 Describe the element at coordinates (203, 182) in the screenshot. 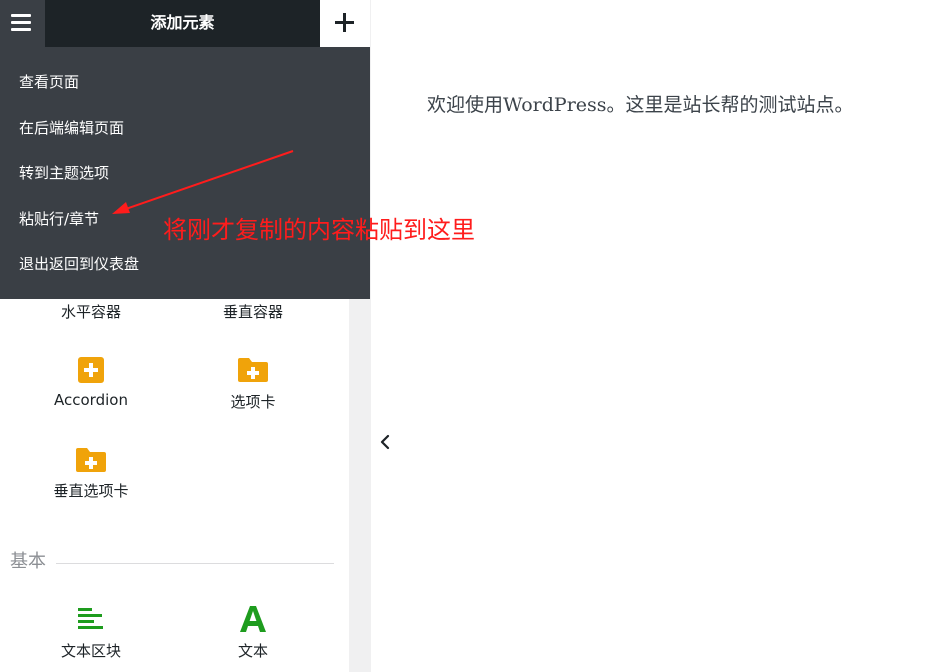

I see `annotation-arrow` at that location.